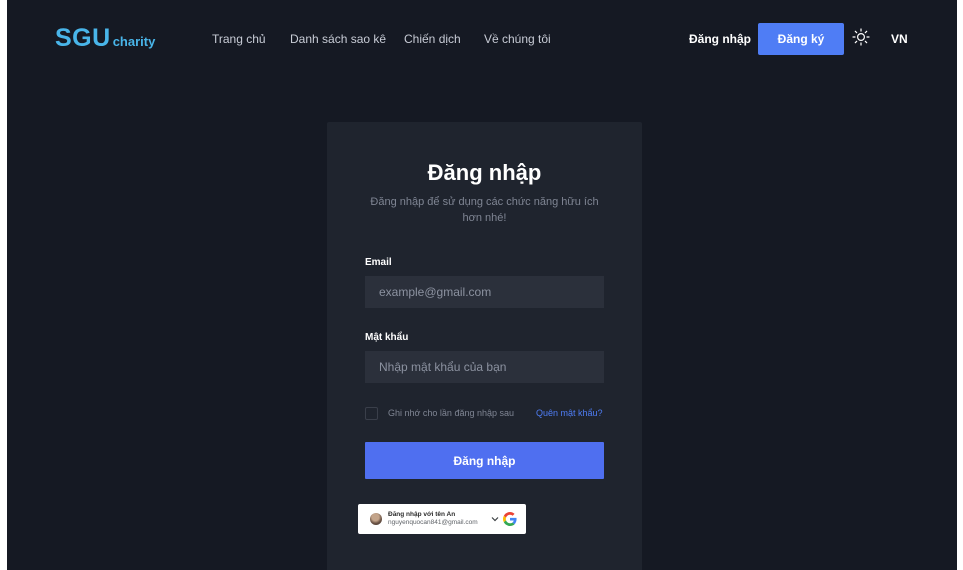 The width and height of the screenshot is (963, 570). Describe the element at coordinates (83, 38) in the screenshot. I see `logo-main: SGU` at that location.